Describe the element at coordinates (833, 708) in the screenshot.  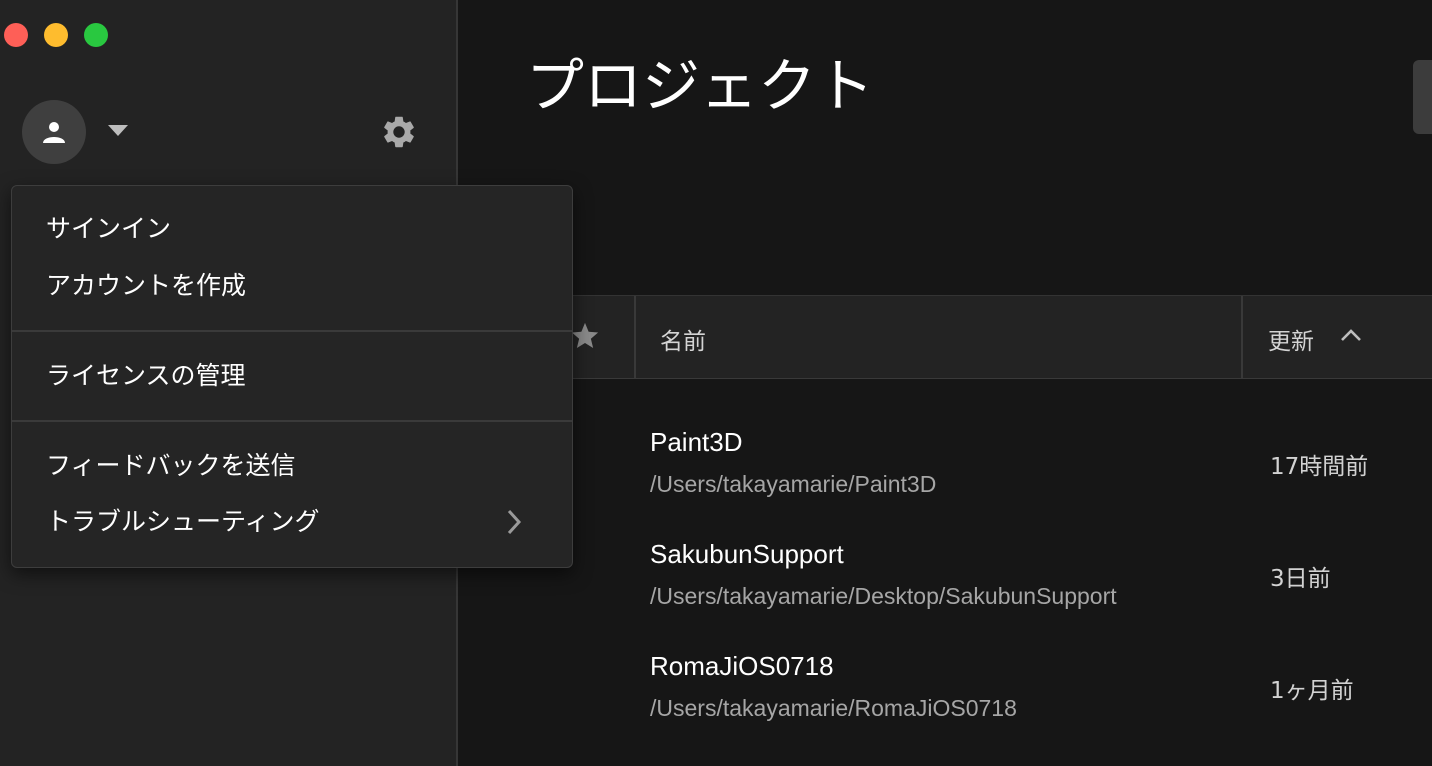
I see `project-path: /Users/takayamarie/RomaJiOS0718` at that location.